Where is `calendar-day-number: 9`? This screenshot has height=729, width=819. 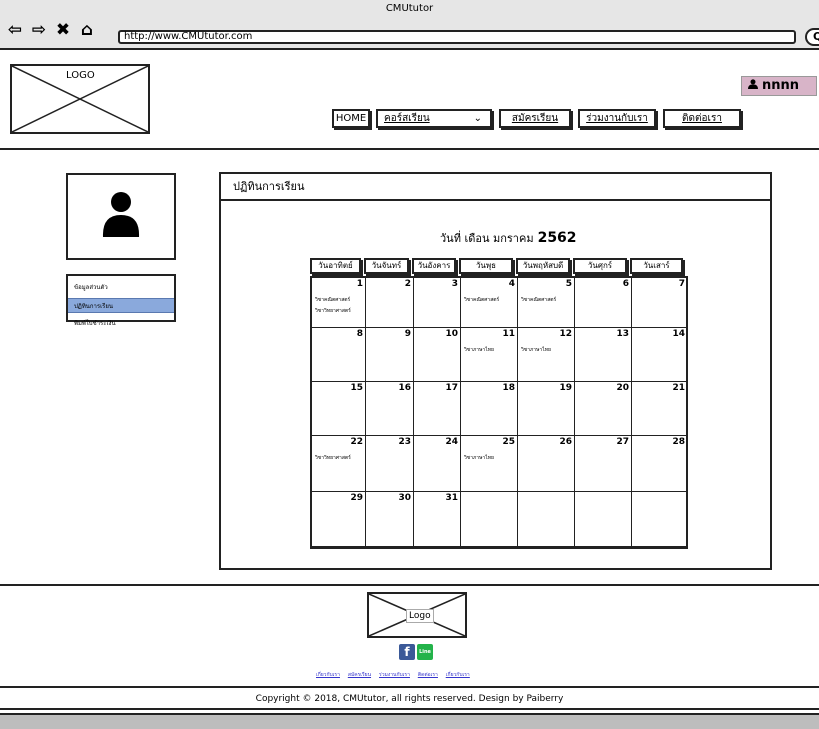
calendar-day-number: 9 is located at coordinates (407, 334).